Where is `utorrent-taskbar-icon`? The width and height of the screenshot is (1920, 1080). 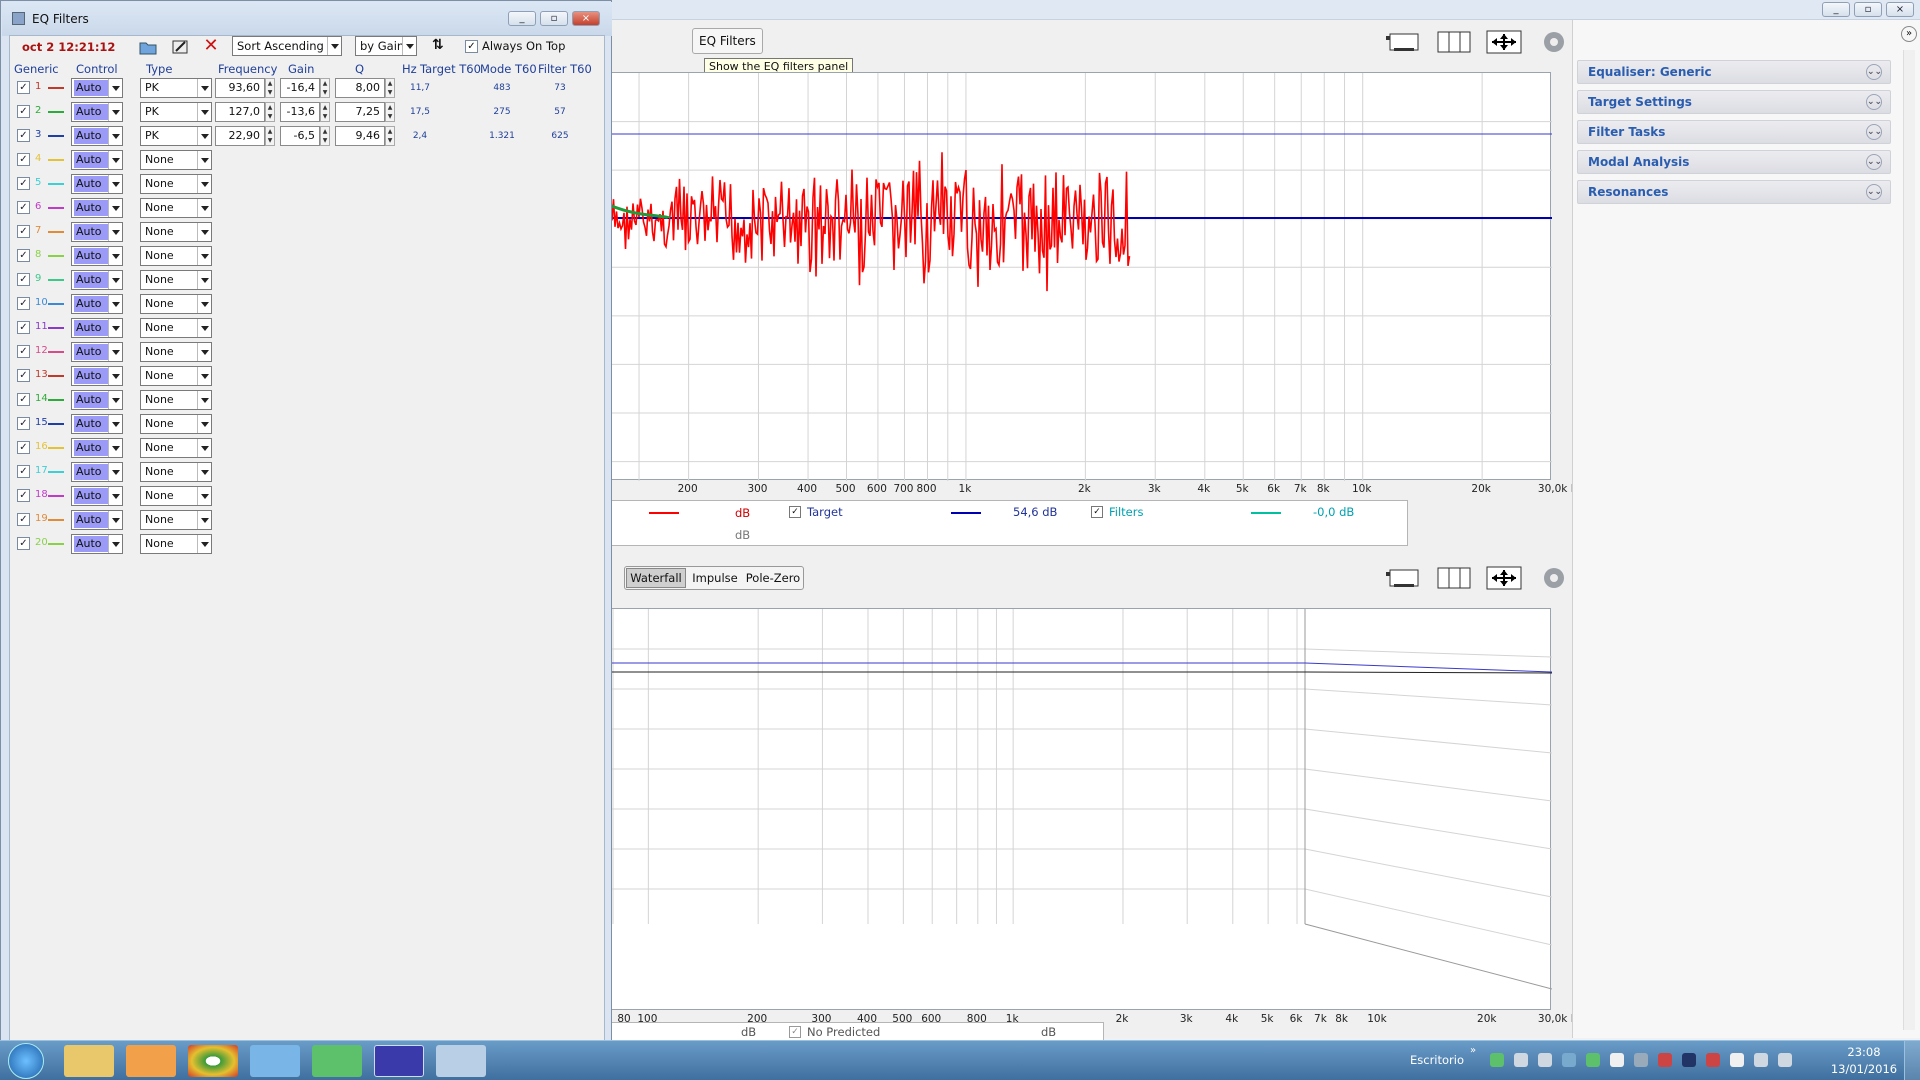
utorrent-taskbar-icon is located at coordinates (337, 1061).